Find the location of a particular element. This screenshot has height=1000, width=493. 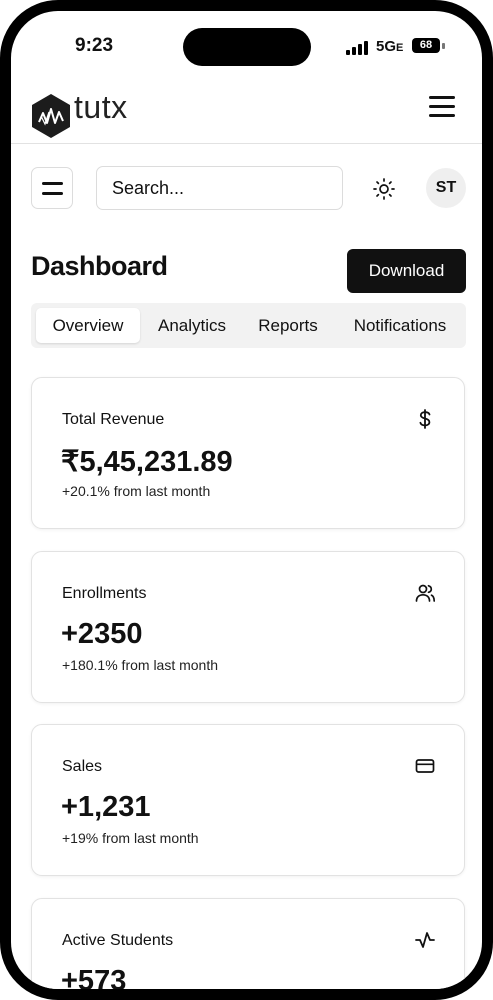

card-note: +180.1% from last month is located at coordinates (140, 665).